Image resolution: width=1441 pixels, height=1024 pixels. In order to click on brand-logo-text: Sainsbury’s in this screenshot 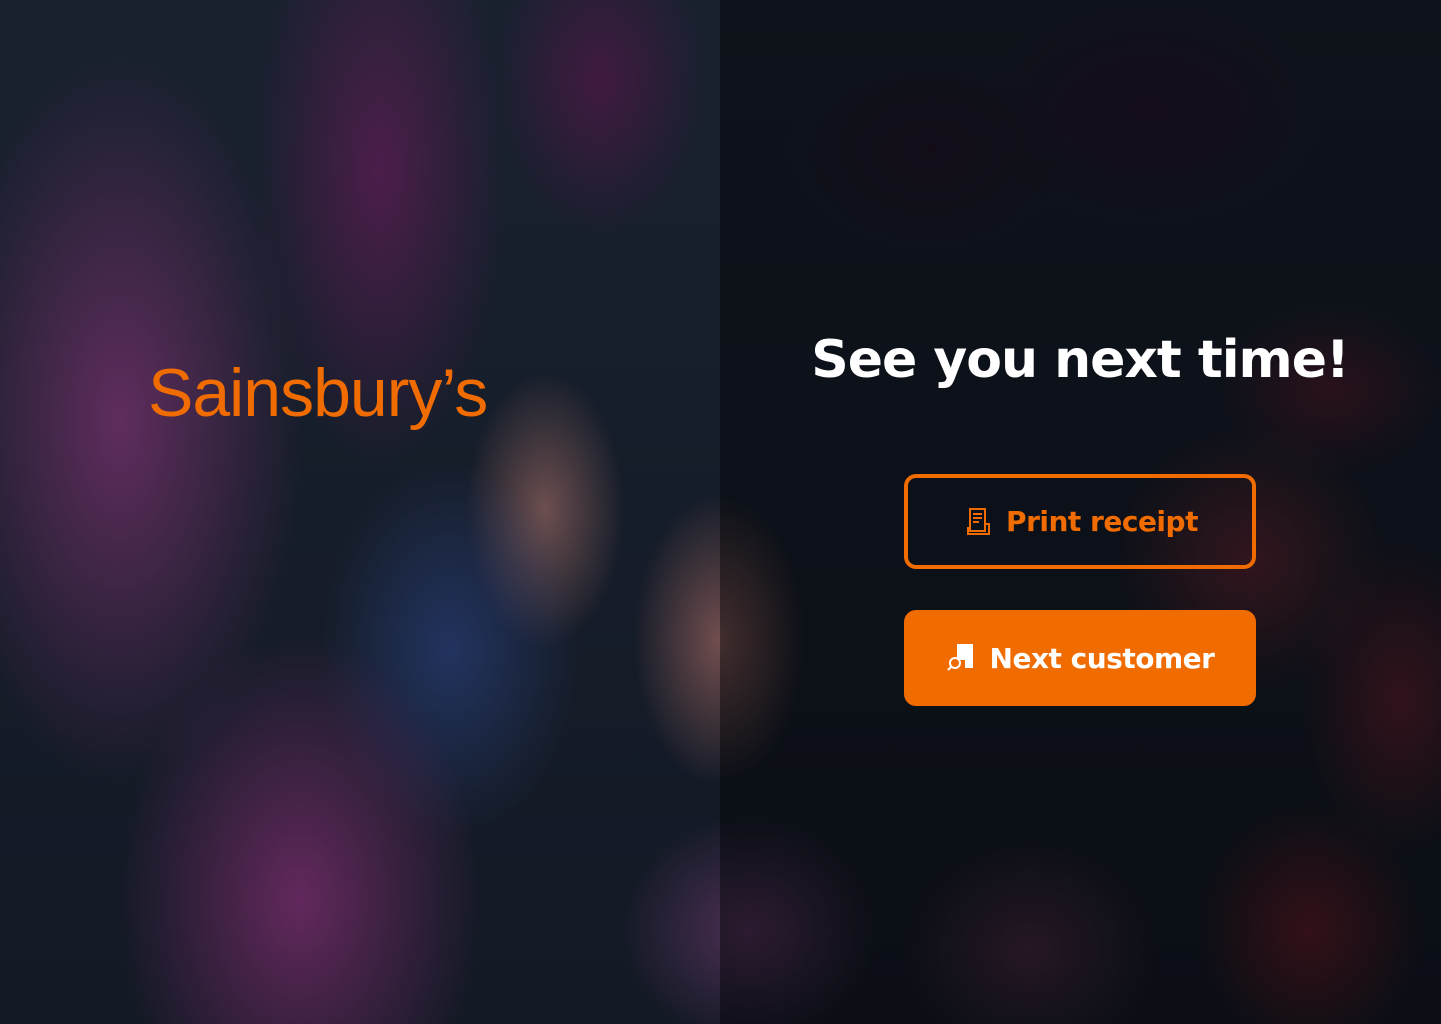, I will do `click(318, 393)`.